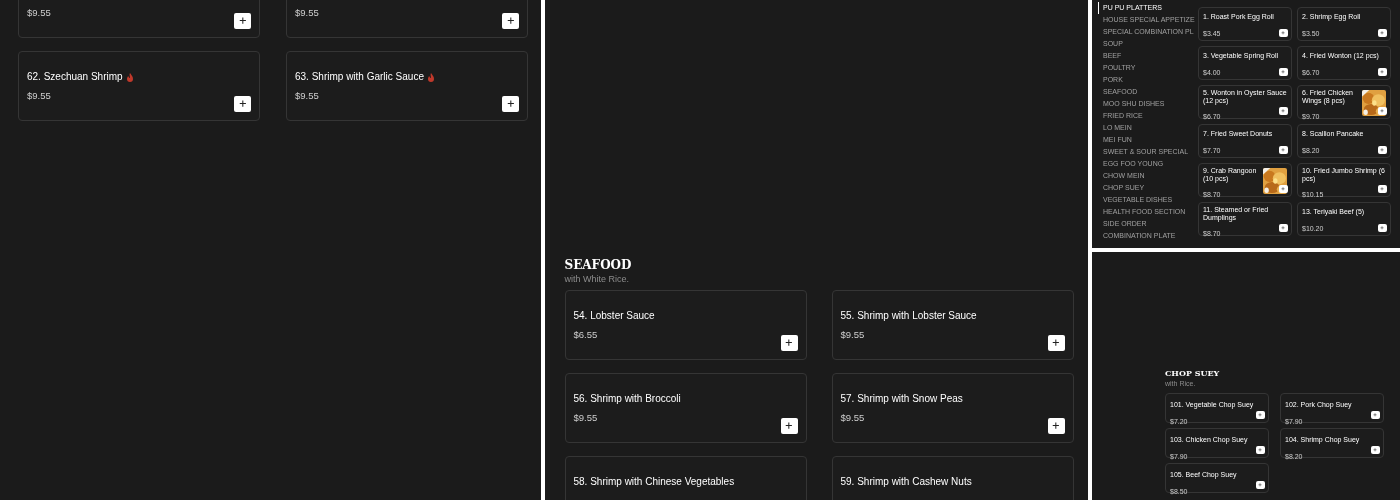 This screenshot has height=500, width=1400. I want to click on item-card: 62. Szechuan Shrimp $9.55, so click(139, 86).